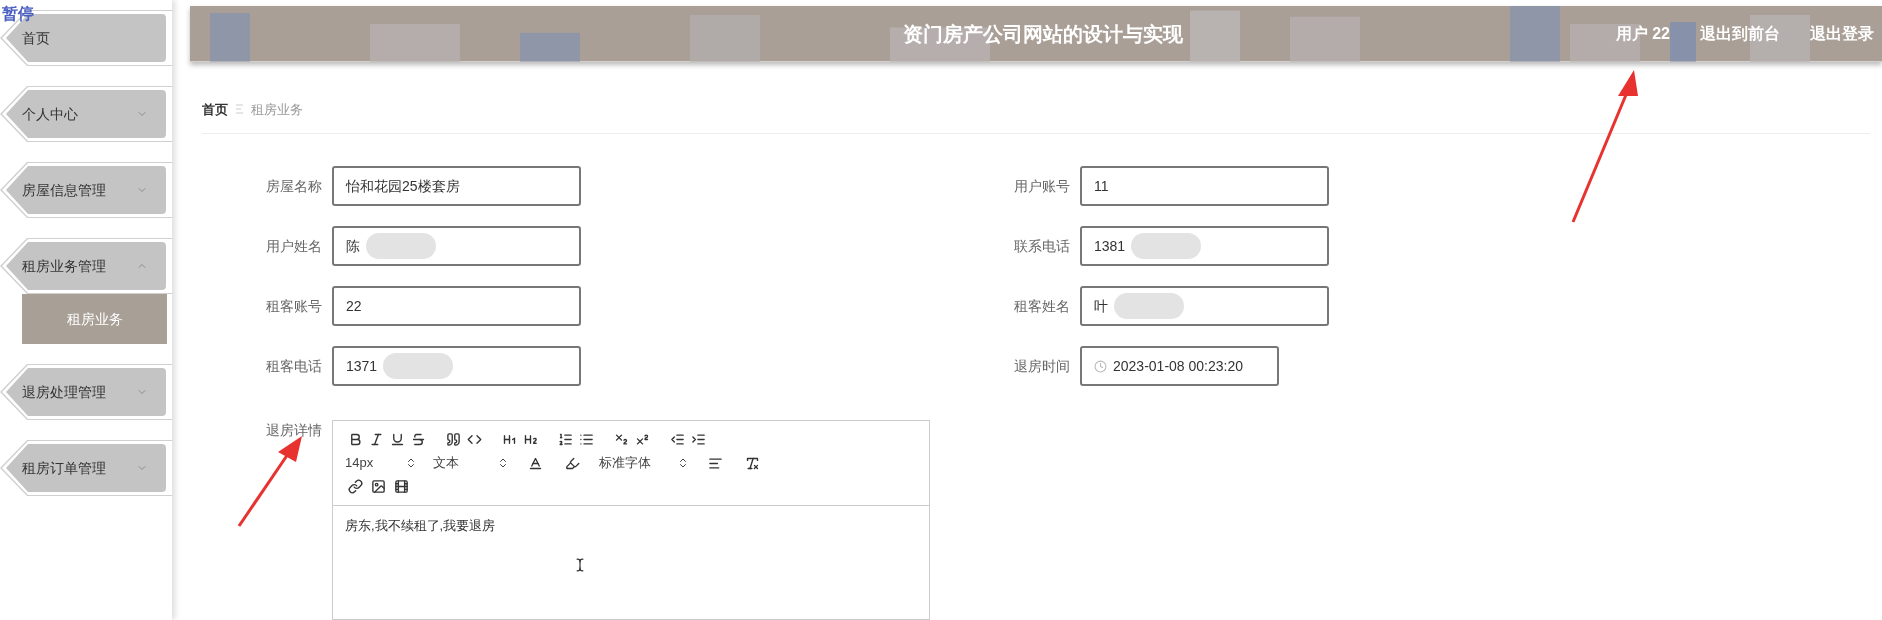 The width and height of the screenshot is (1882, 620). Describe the element at coordinates (294, 430) in the screenshot. I see `field-label: 退房详情` at that location.